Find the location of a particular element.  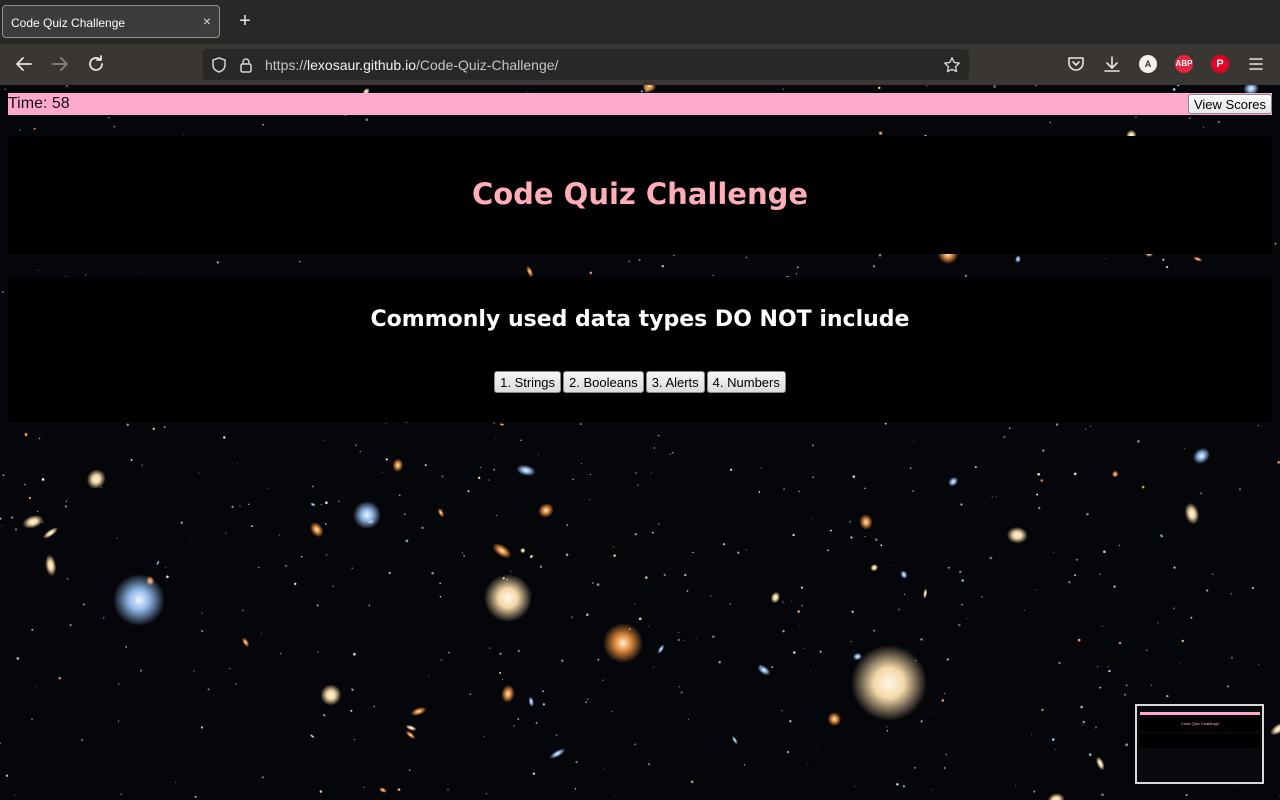

window-preview-thumbnail: Code Quiz Challenge is located at coordinates (1199, 744).